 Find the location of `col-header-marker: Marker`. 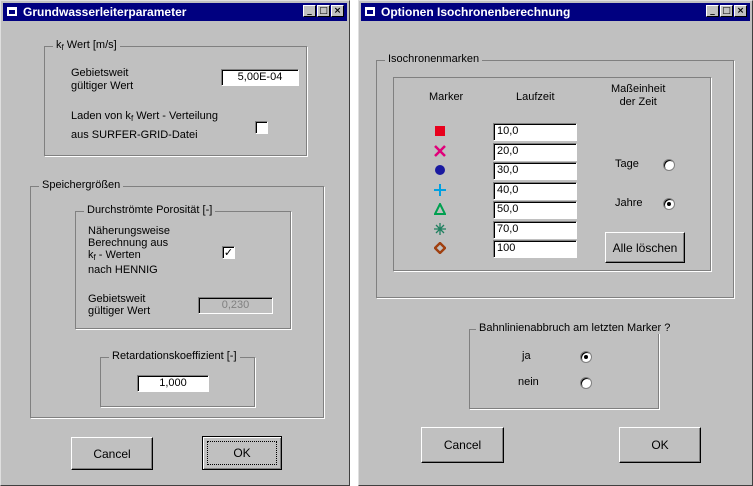

col-header-marker: Marker is located at coordinates (446, 97).